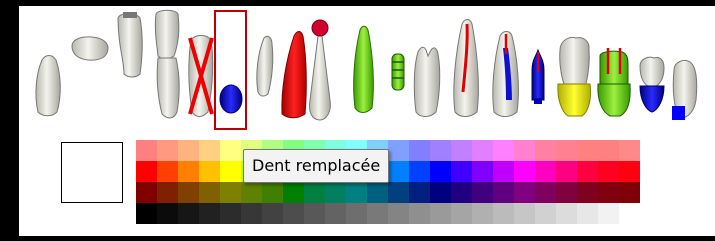  What do you see at coordinates (538, 76) in the screenshot?
I see `post-icon` at bounding box center [538, 76].